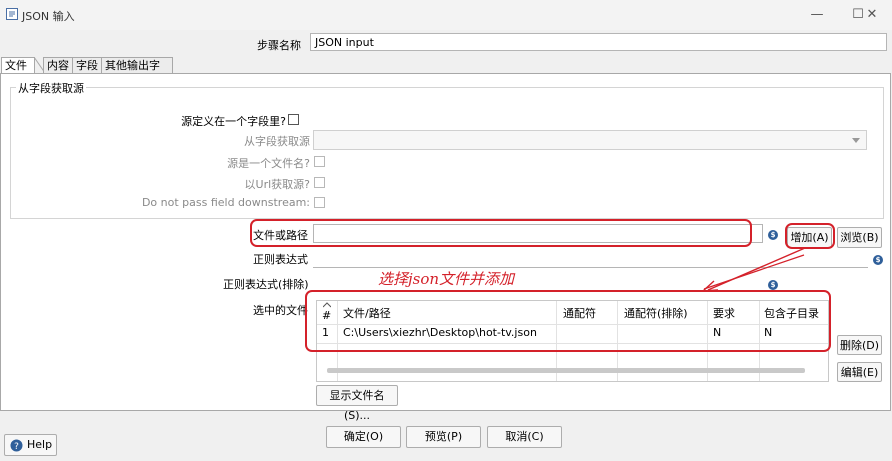 Image resolution: width=892 pixels, height=461 pixels. I want to click on regex-exclude-label: 正则表达式(排除), so click(266, 284).